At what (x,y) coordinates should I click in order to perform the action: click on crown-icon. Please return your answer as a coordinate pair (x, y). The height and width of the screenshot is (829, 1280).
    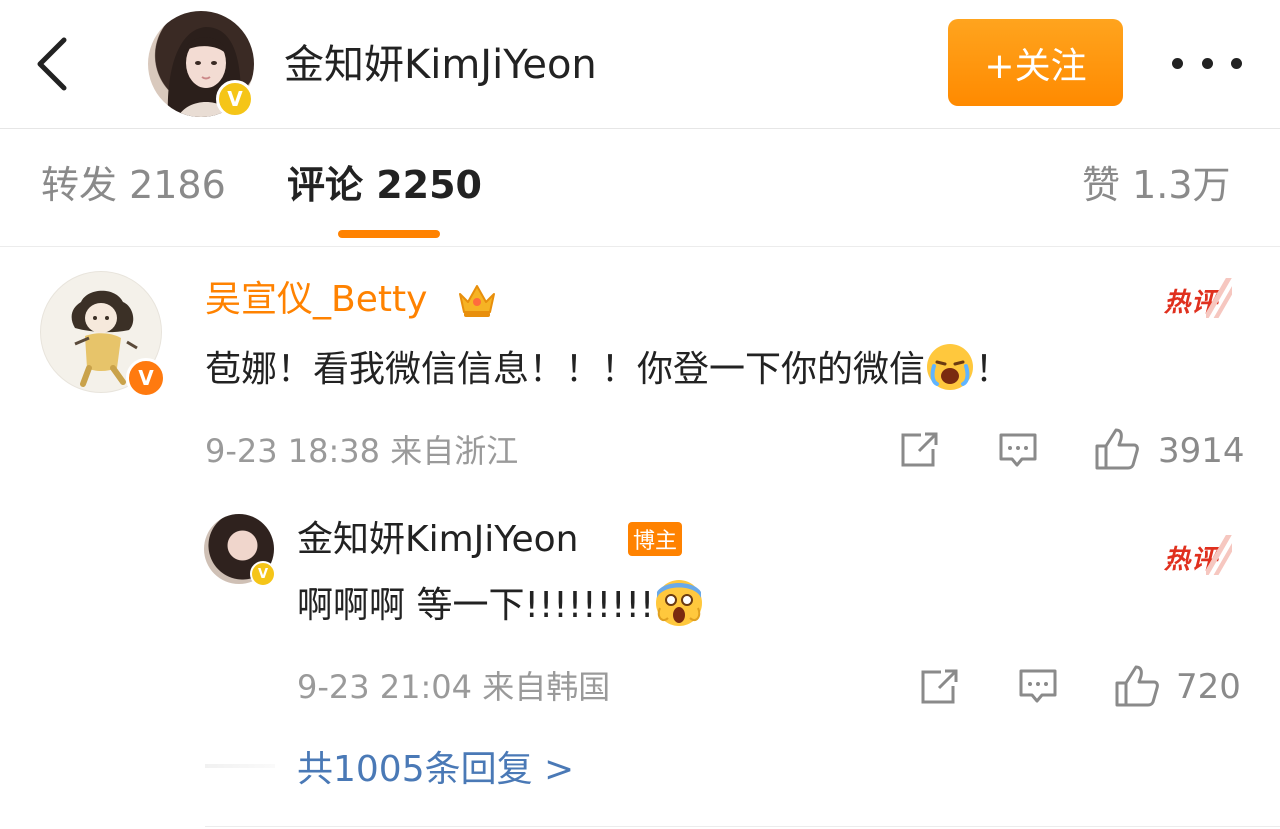
    Looking at the image, I should click on (477, 301).